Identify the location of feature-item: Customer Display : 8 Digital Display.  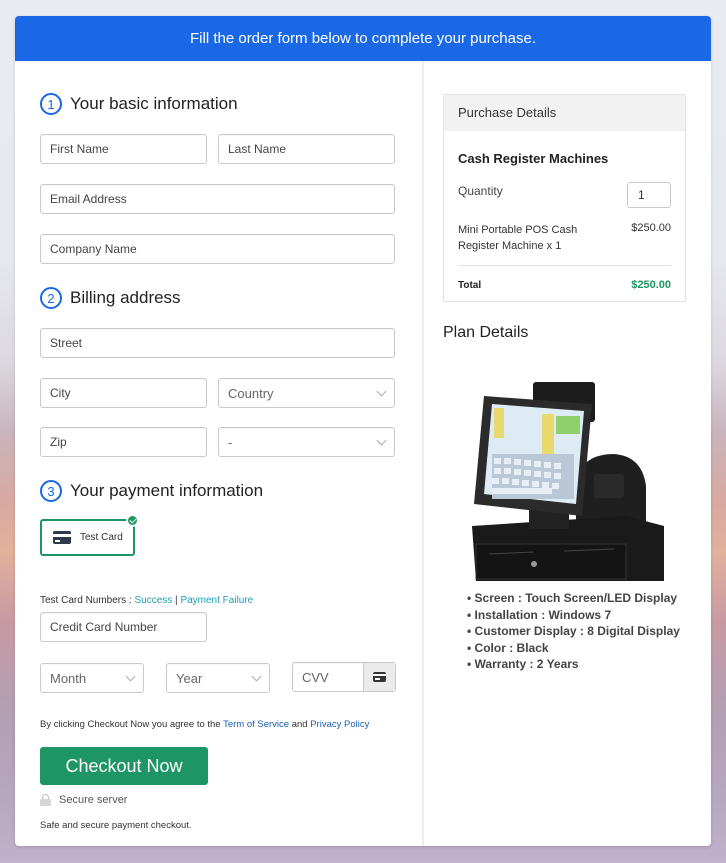
(573, 631).